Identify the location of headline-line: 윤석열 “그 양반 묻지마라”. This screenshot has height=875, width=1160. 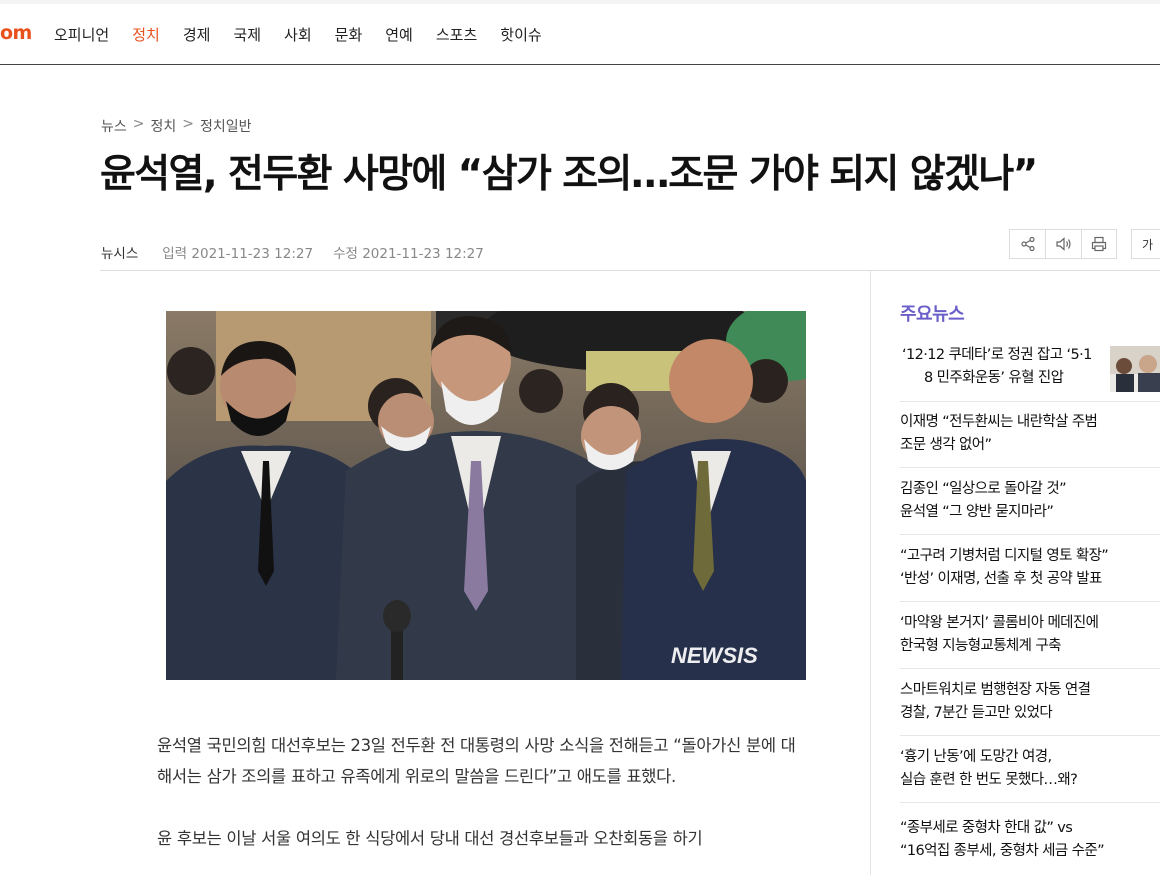
(977, 512).